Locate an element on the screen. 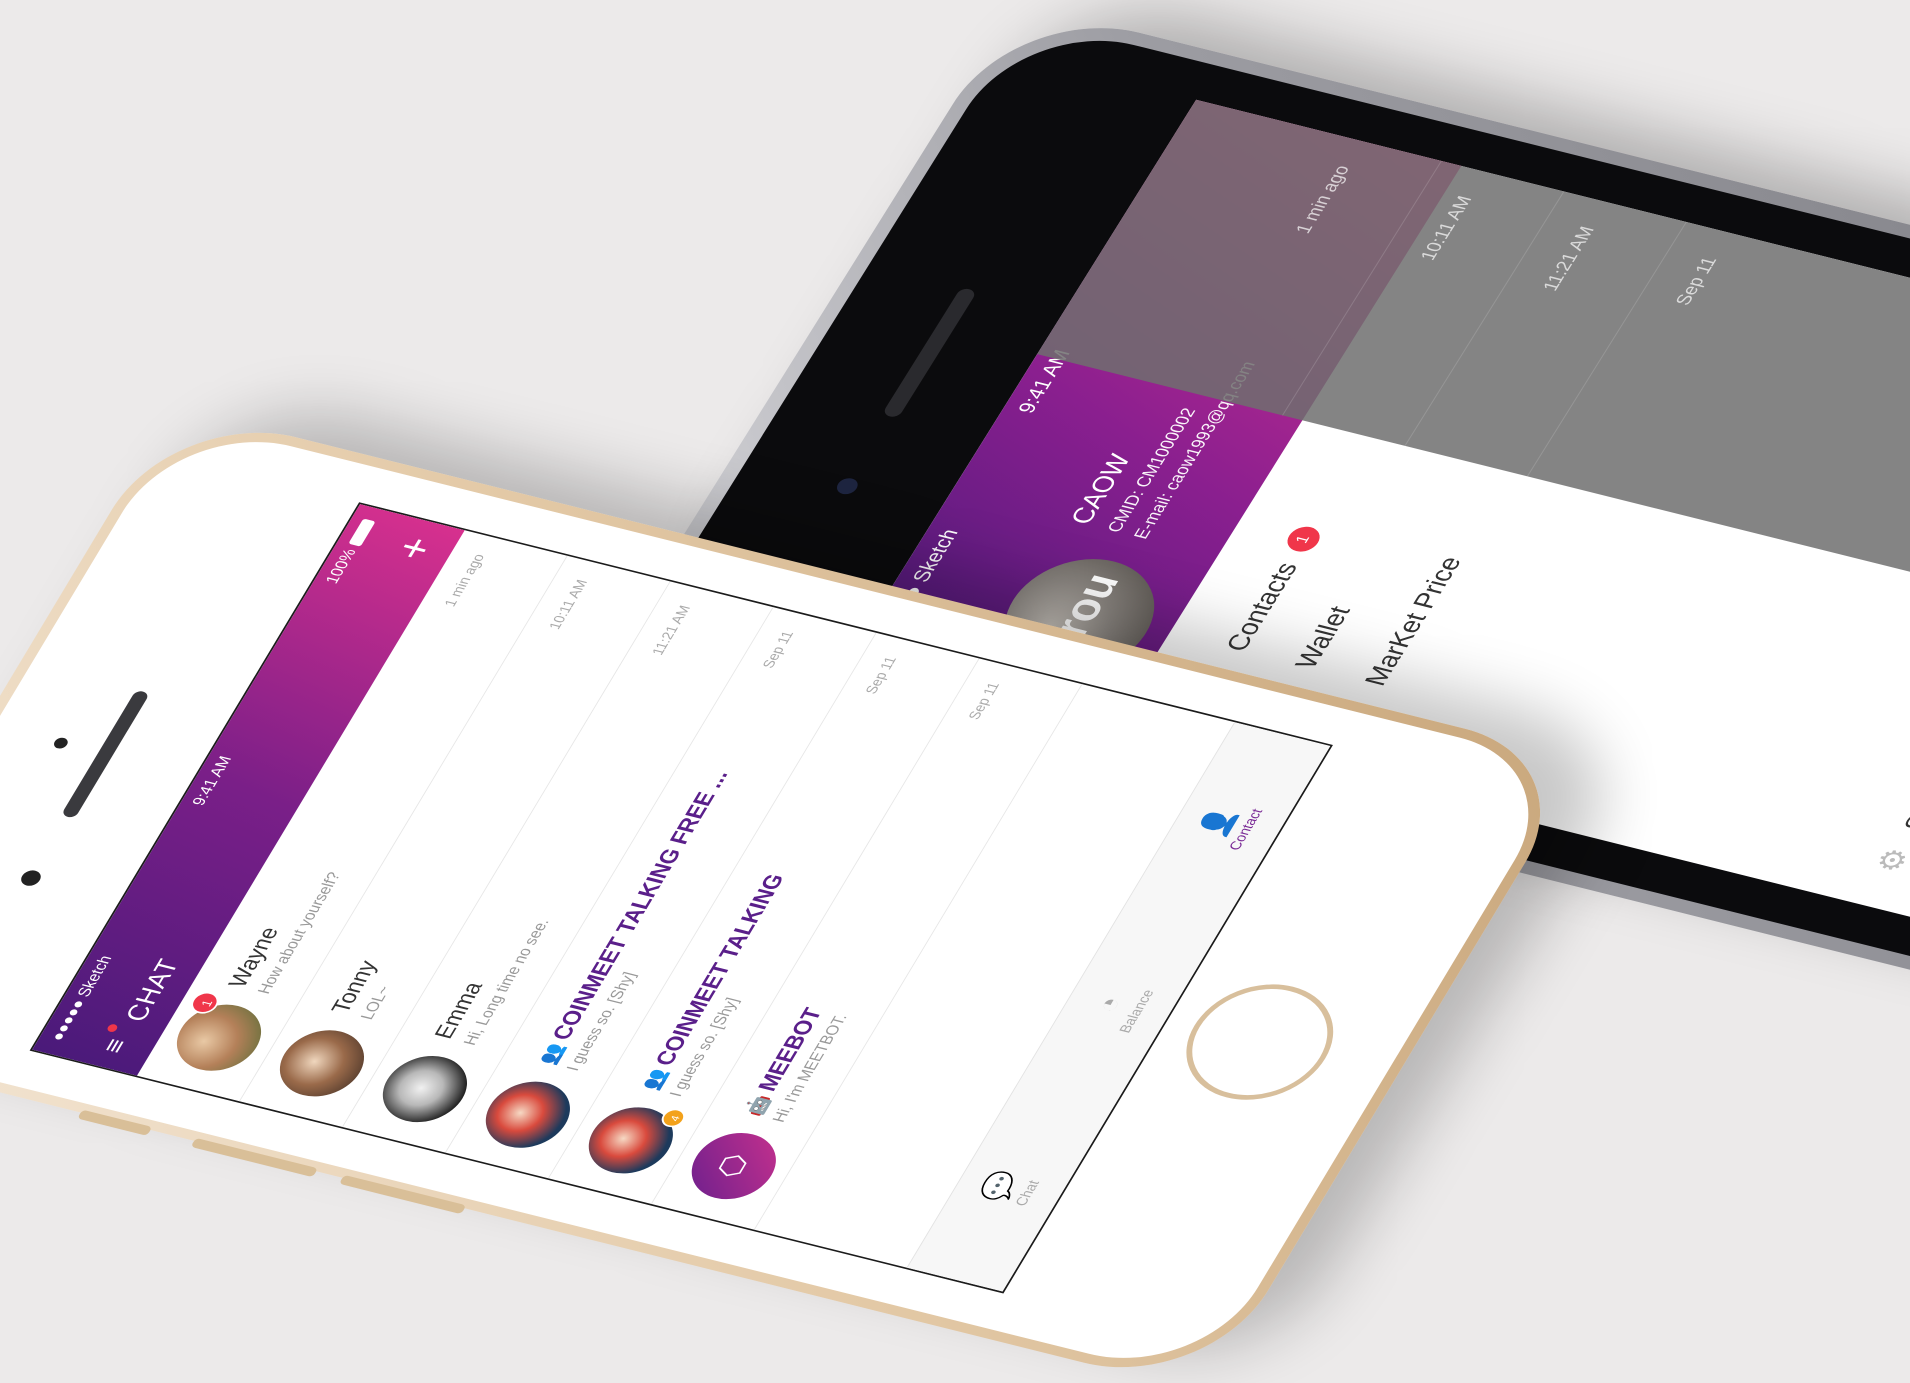  overlay-timestamp: 10:11 AM is located at coordinates (1446, 228).